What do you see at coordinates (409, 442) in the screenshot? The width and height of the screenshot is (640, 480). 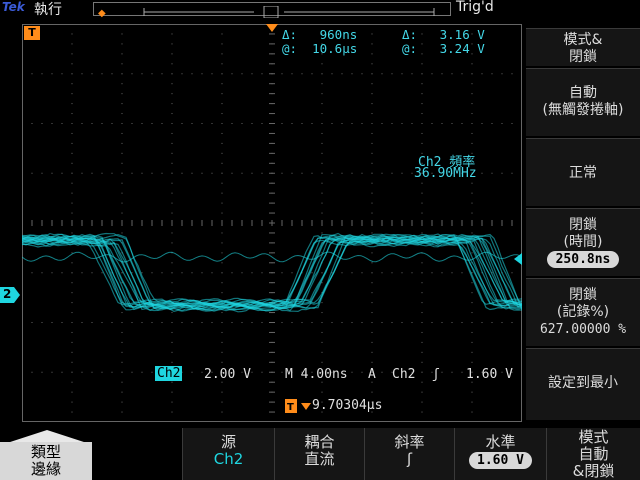 I see `slope-label: 斜率` at bounding box center [409, 442].